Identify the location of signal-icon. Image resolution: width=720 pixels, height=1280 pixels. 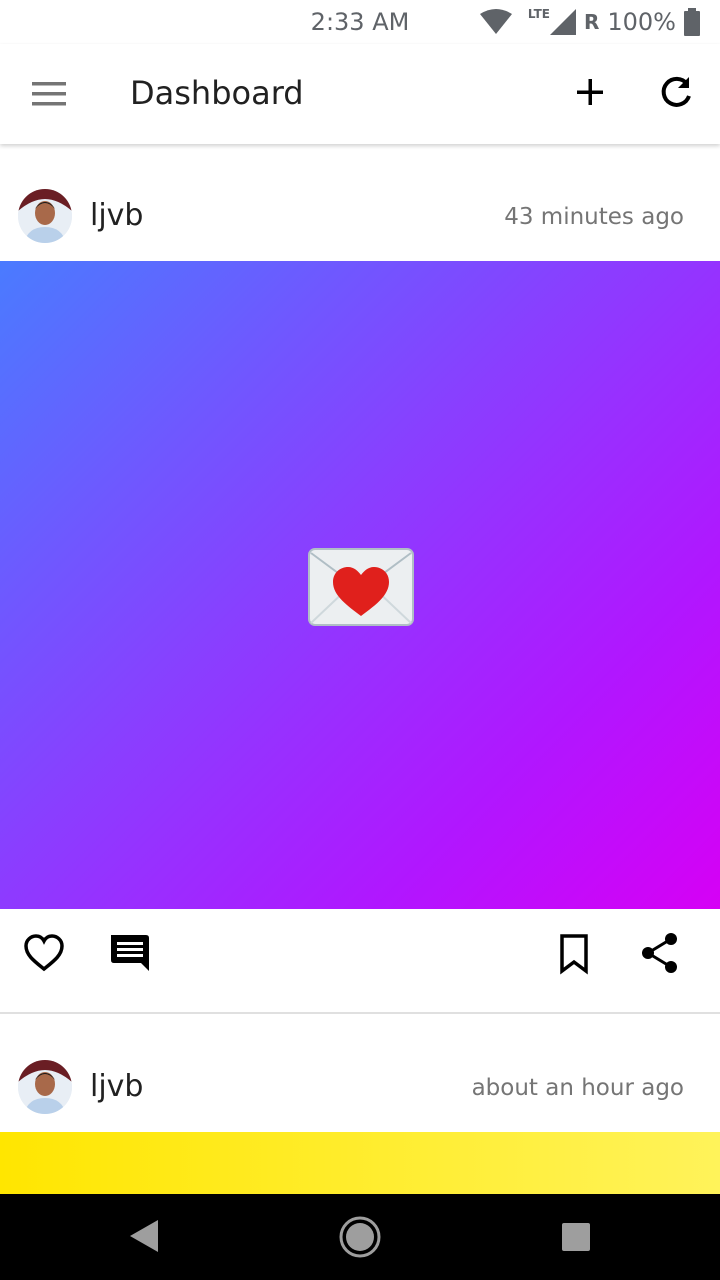
(562, 22).